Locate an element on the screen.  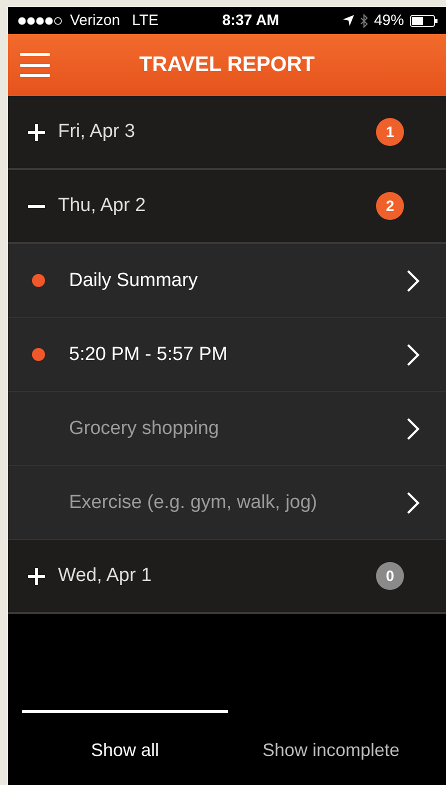
bluetooth-icon is located at coordinates (364, 21).